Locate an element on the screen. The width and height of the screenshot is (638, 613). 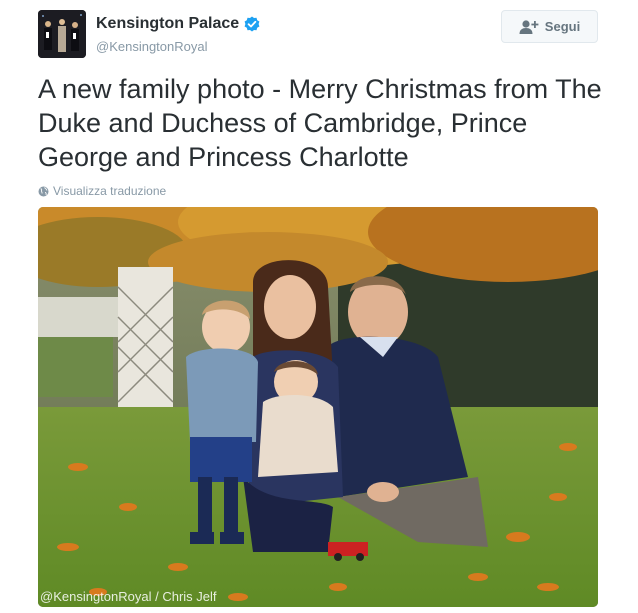
tweet-header: Kensington Palace @KensingtonRoyal Segui is located at coordinates (318, 34).